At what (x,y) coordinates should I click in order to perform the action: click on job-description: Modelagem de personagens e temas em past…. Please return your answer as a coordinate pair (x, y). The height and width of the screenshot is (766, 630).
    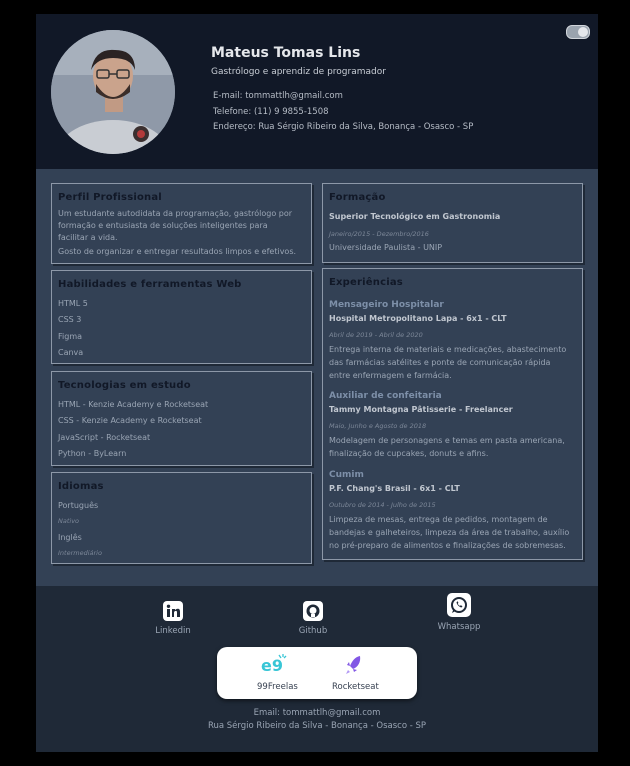
    Looking at the image, I should click on (447, 440).